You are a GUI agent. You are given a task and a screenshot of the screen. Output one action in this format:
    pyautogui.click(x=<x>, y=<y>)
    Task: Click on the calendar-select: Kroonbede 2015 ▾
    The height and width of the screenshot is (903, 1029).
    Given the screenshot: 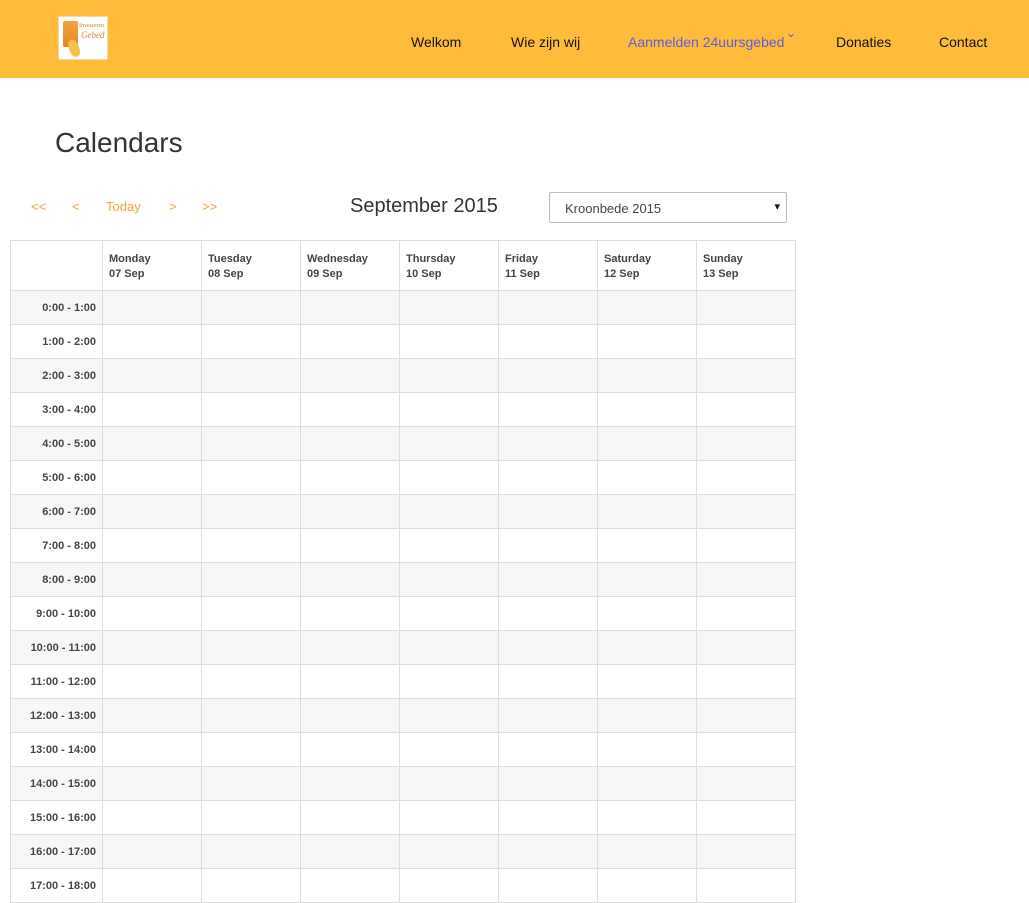 What is the action you would take?
    pyautogui.click(x=668, y=207)
    